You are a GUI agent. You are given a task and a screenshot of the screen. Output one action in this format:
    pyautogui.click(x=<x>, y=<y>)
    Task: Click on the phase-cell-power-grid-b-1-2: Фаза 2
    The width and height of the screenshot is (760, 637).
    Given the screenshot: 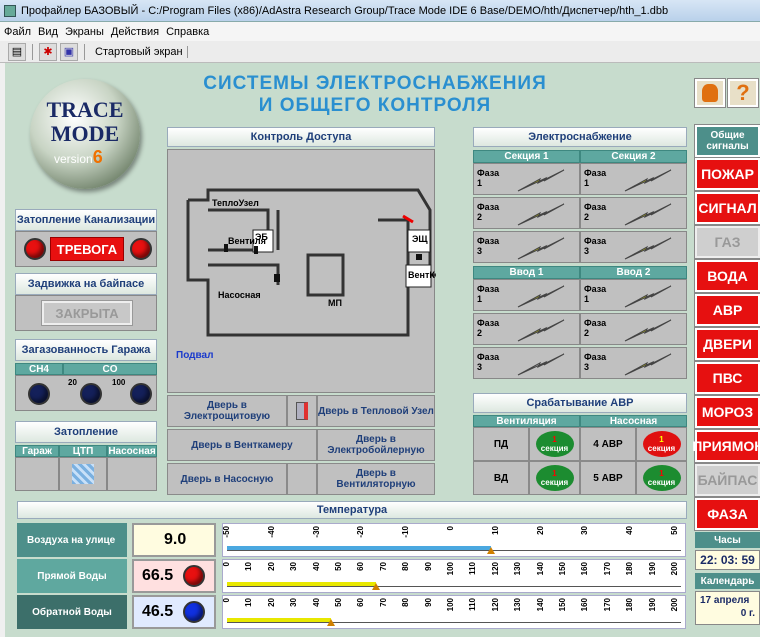 What is the action you would take?
    pyautogui.click(x=633, y=329)
    